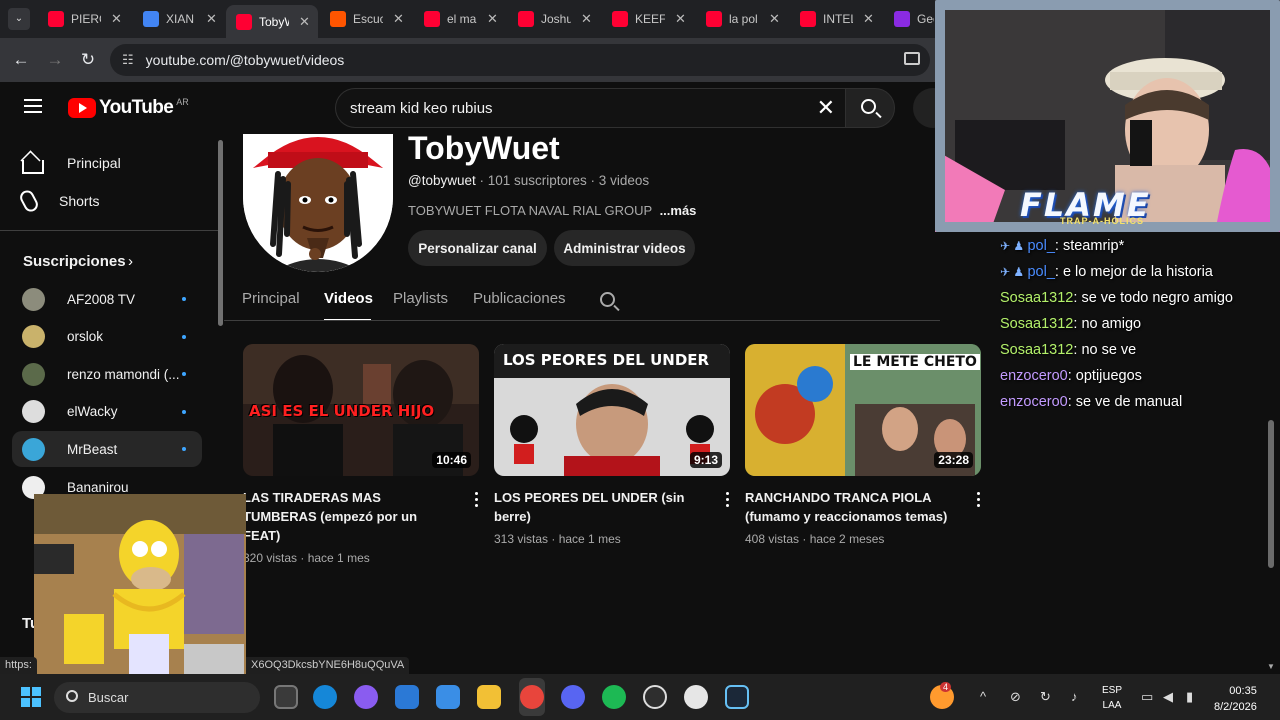 The image size is (1280, 720). What do you see at coordinates (624, 248) in the screenshot?
I see `manage-videos-button: Administrar videos` at bounding box center [624, 248].